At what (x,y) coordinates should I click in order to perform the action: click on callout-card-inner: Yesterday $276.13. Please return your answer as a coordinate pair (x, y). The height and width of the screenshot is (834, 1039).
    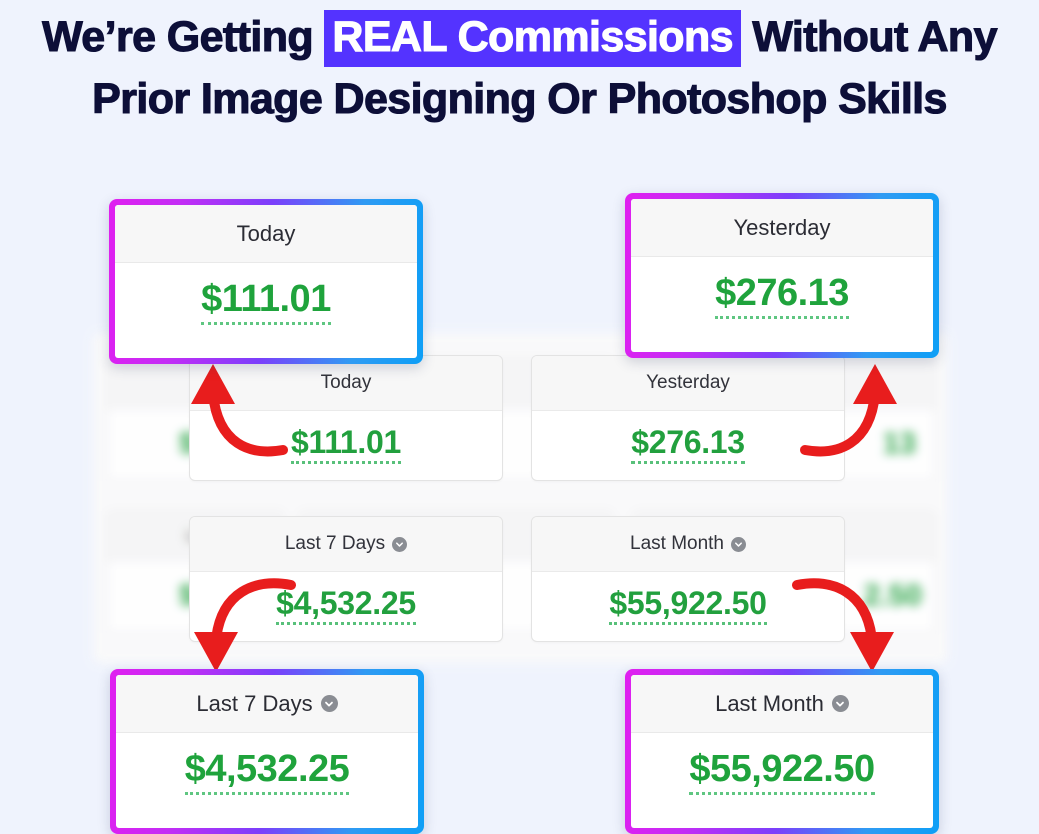
    Looking at the image, I should click on (782, 275).